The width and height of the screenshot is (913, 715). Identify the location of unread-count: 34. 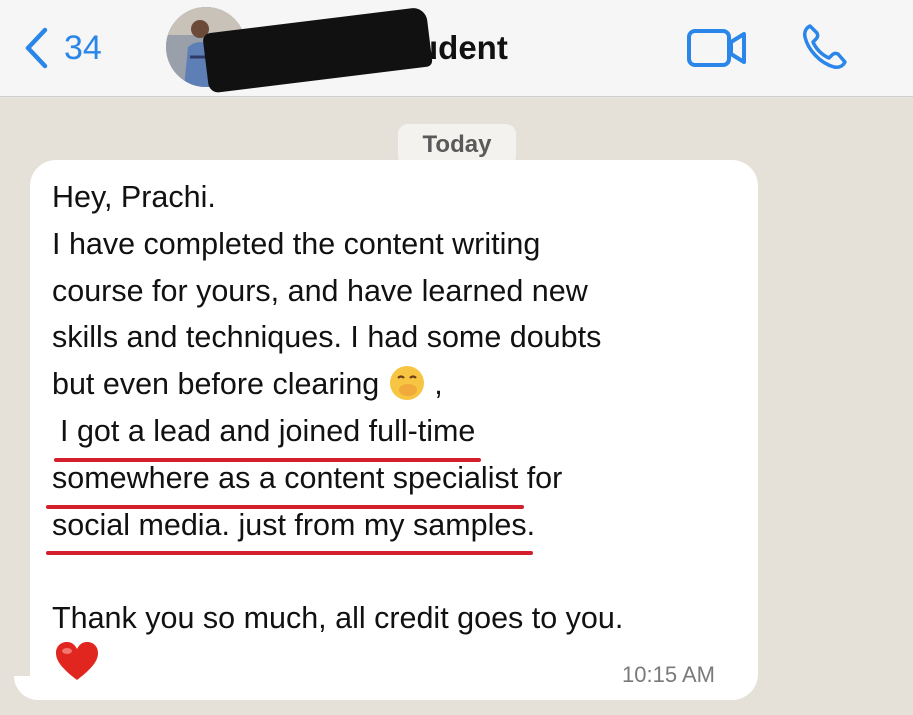
(83, 47).